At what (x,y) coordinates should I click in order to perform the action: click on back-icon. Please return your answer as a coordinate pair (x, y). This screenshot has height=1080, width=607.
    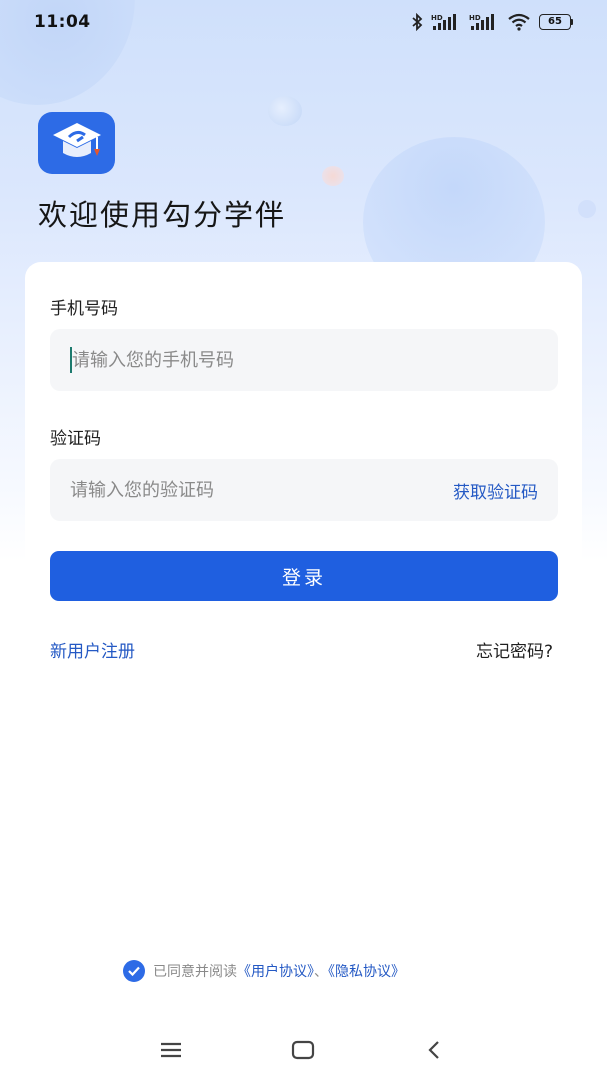
    Looking at the image, I should click on (434, 1050).